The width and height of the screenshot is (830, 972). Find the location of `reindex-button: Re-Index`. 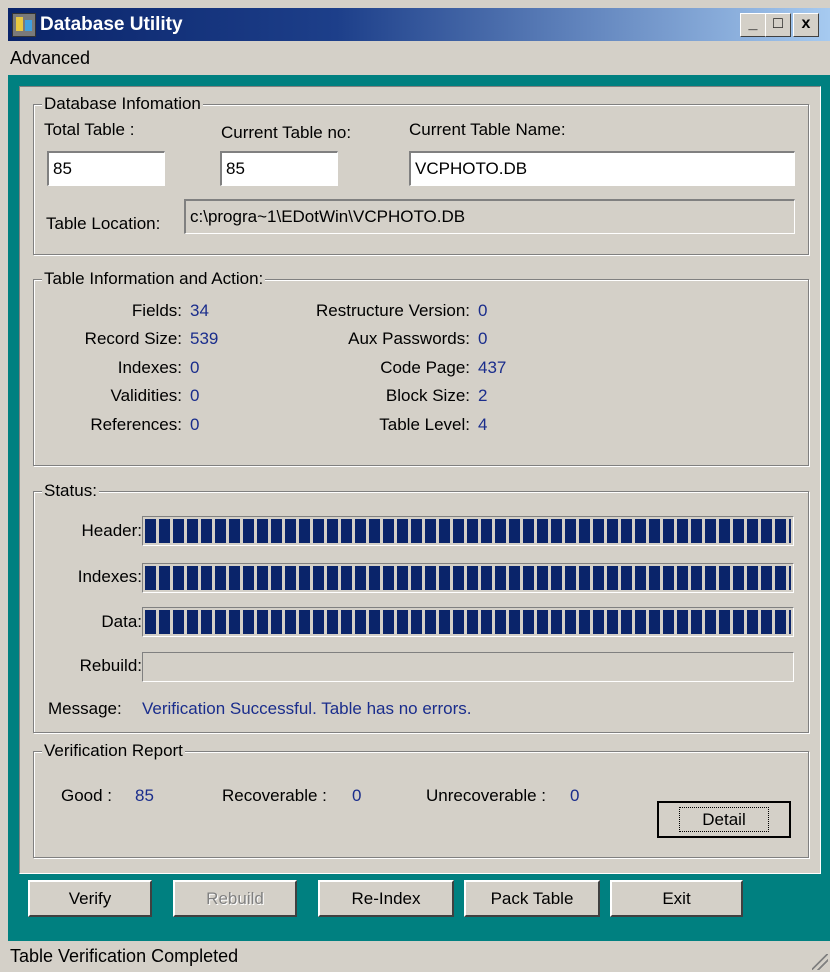

reindex-button: Re-Index is located at coordinates (386, 898).